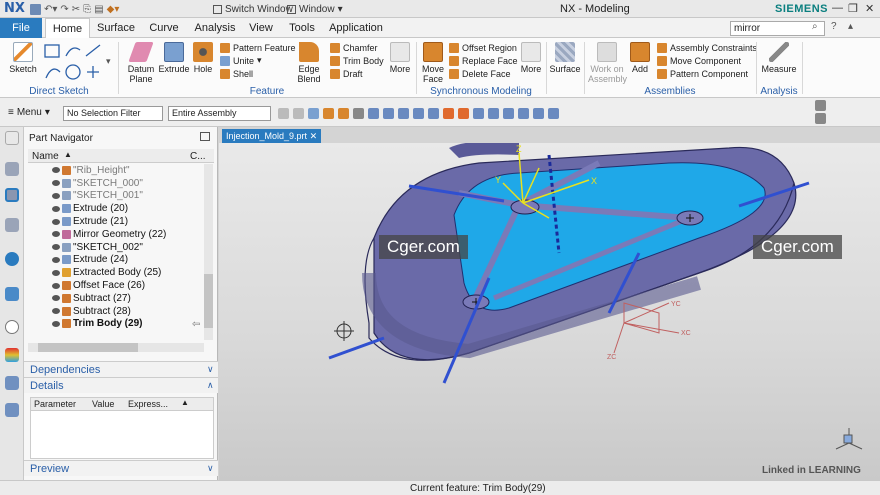 Image resolution: width=880 pixels, height=495 pixels. Describe the element at coordinates (493, 113) in the screenshot. I see `point-on-curve-icon` at that location.